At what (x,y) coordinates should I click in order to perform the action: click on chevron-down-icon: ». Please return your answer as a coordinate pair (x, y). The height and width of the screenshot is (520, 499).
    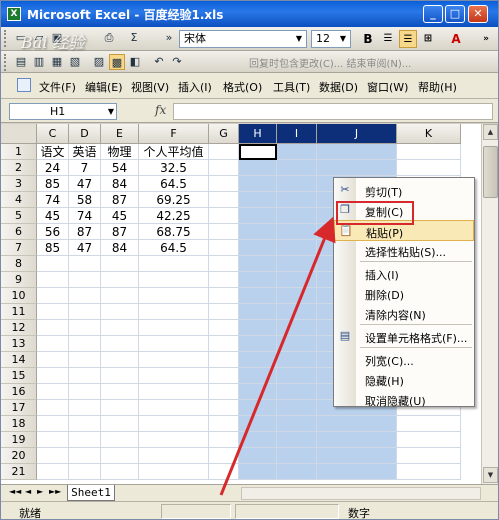
    Looking at the image, I should click on (169, 38).